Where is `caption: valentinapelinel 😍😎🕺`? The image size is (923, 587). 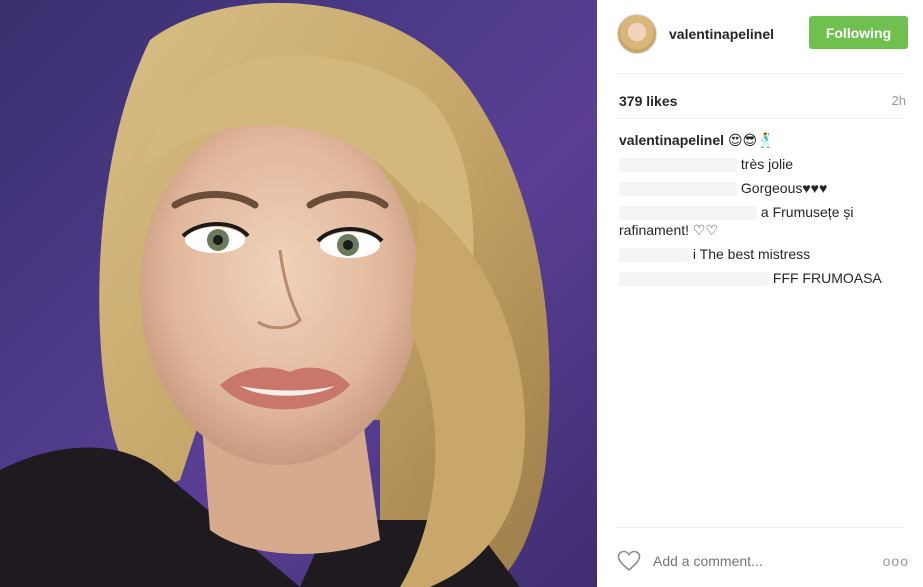
caption: valentinapelinel 😍😎🕺 is located at coordinates (764, 140).